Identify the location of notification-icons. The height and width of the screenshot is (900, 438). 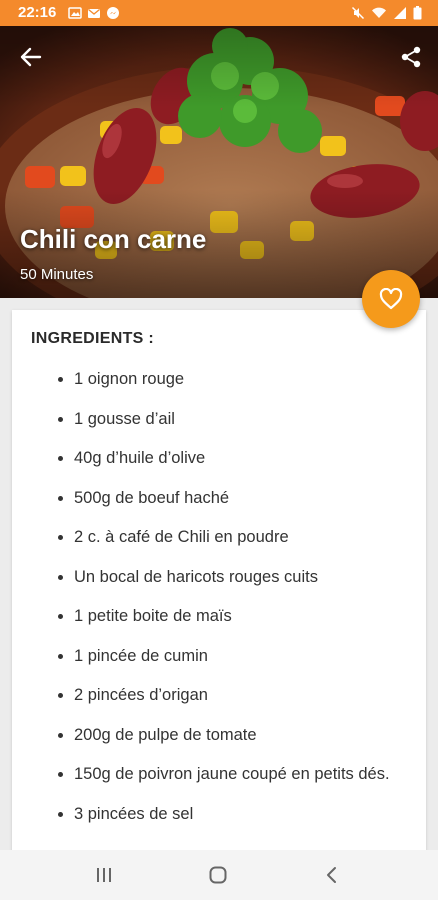
(94, 13).